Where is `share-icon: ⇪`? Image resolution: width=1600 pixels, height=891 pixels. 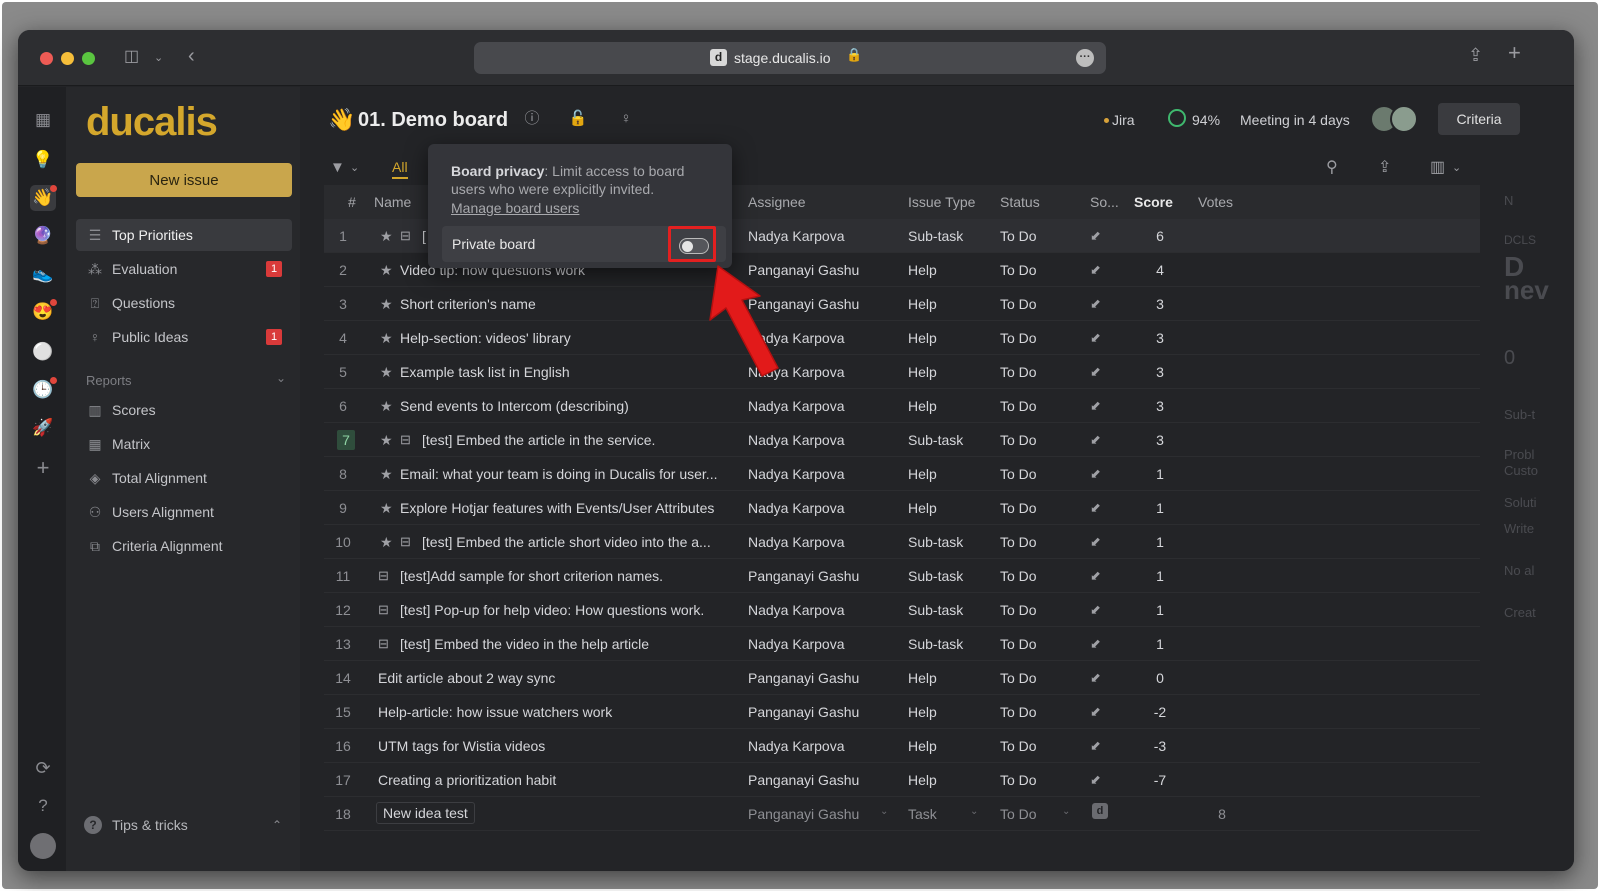 share-icon: ⇪ is located at coordinates (1475, 55).